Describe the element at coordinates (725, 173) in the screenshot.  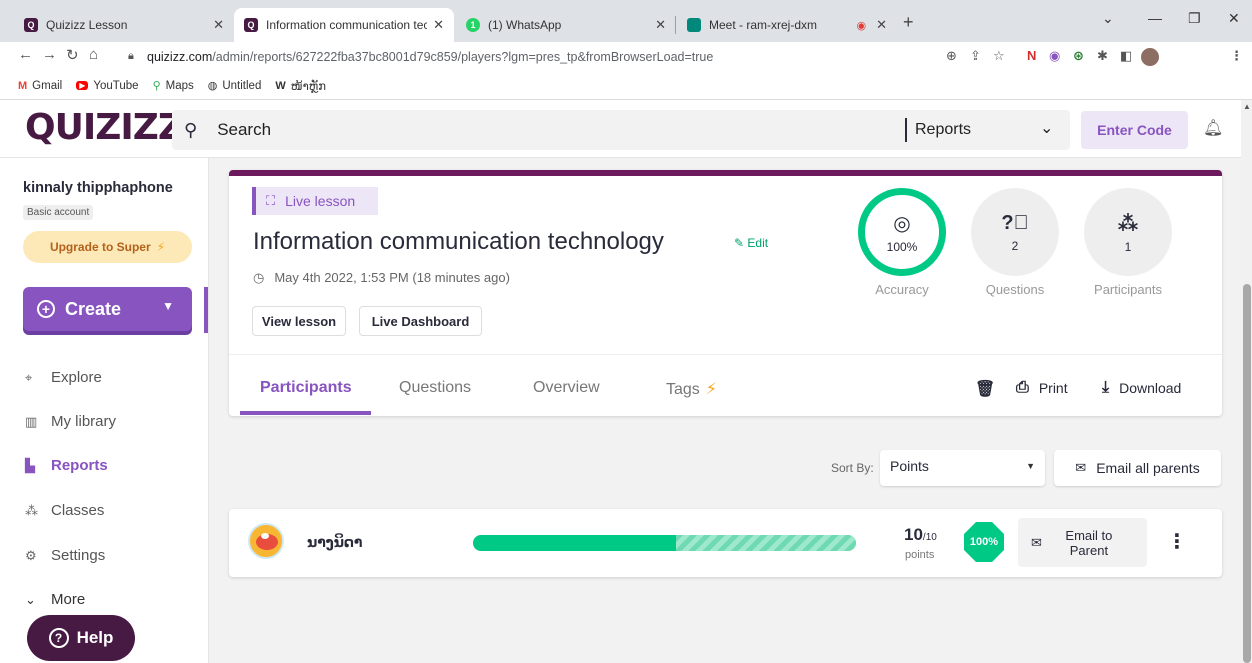
I see `card-top-stripe` at that location.